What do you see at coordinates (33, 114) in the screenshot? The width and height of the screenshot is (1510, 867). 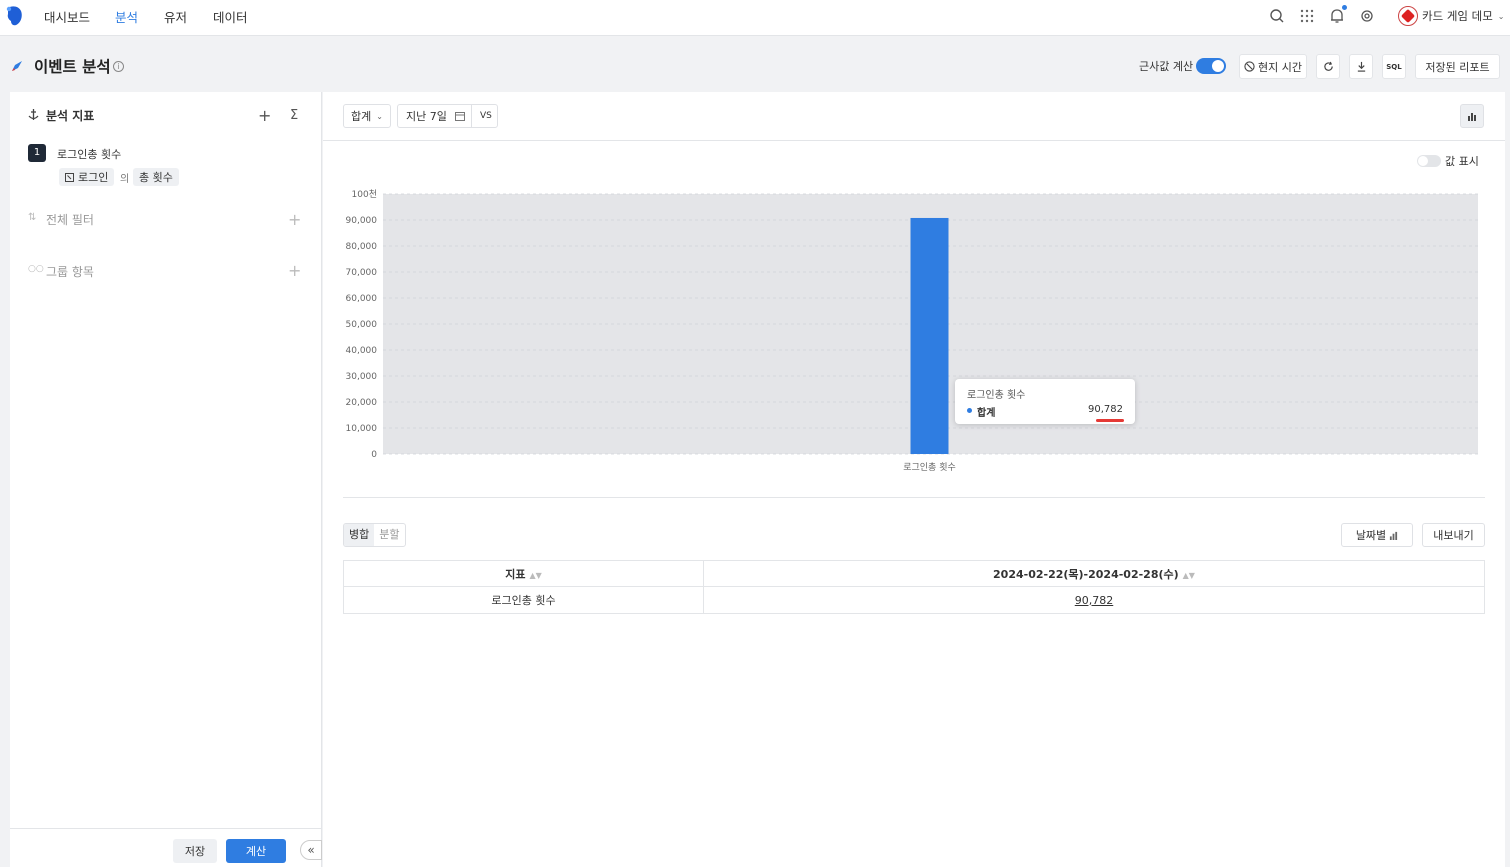 I see `anchor-icon` at bounding box center [33, 114].